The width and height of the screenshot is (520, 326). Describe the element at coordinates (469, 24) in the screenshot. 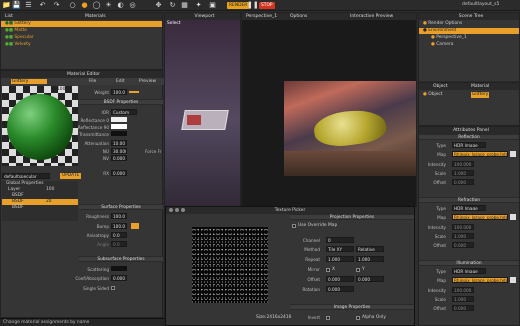

I see `scene-tree-item: ● Render Options` at that location.